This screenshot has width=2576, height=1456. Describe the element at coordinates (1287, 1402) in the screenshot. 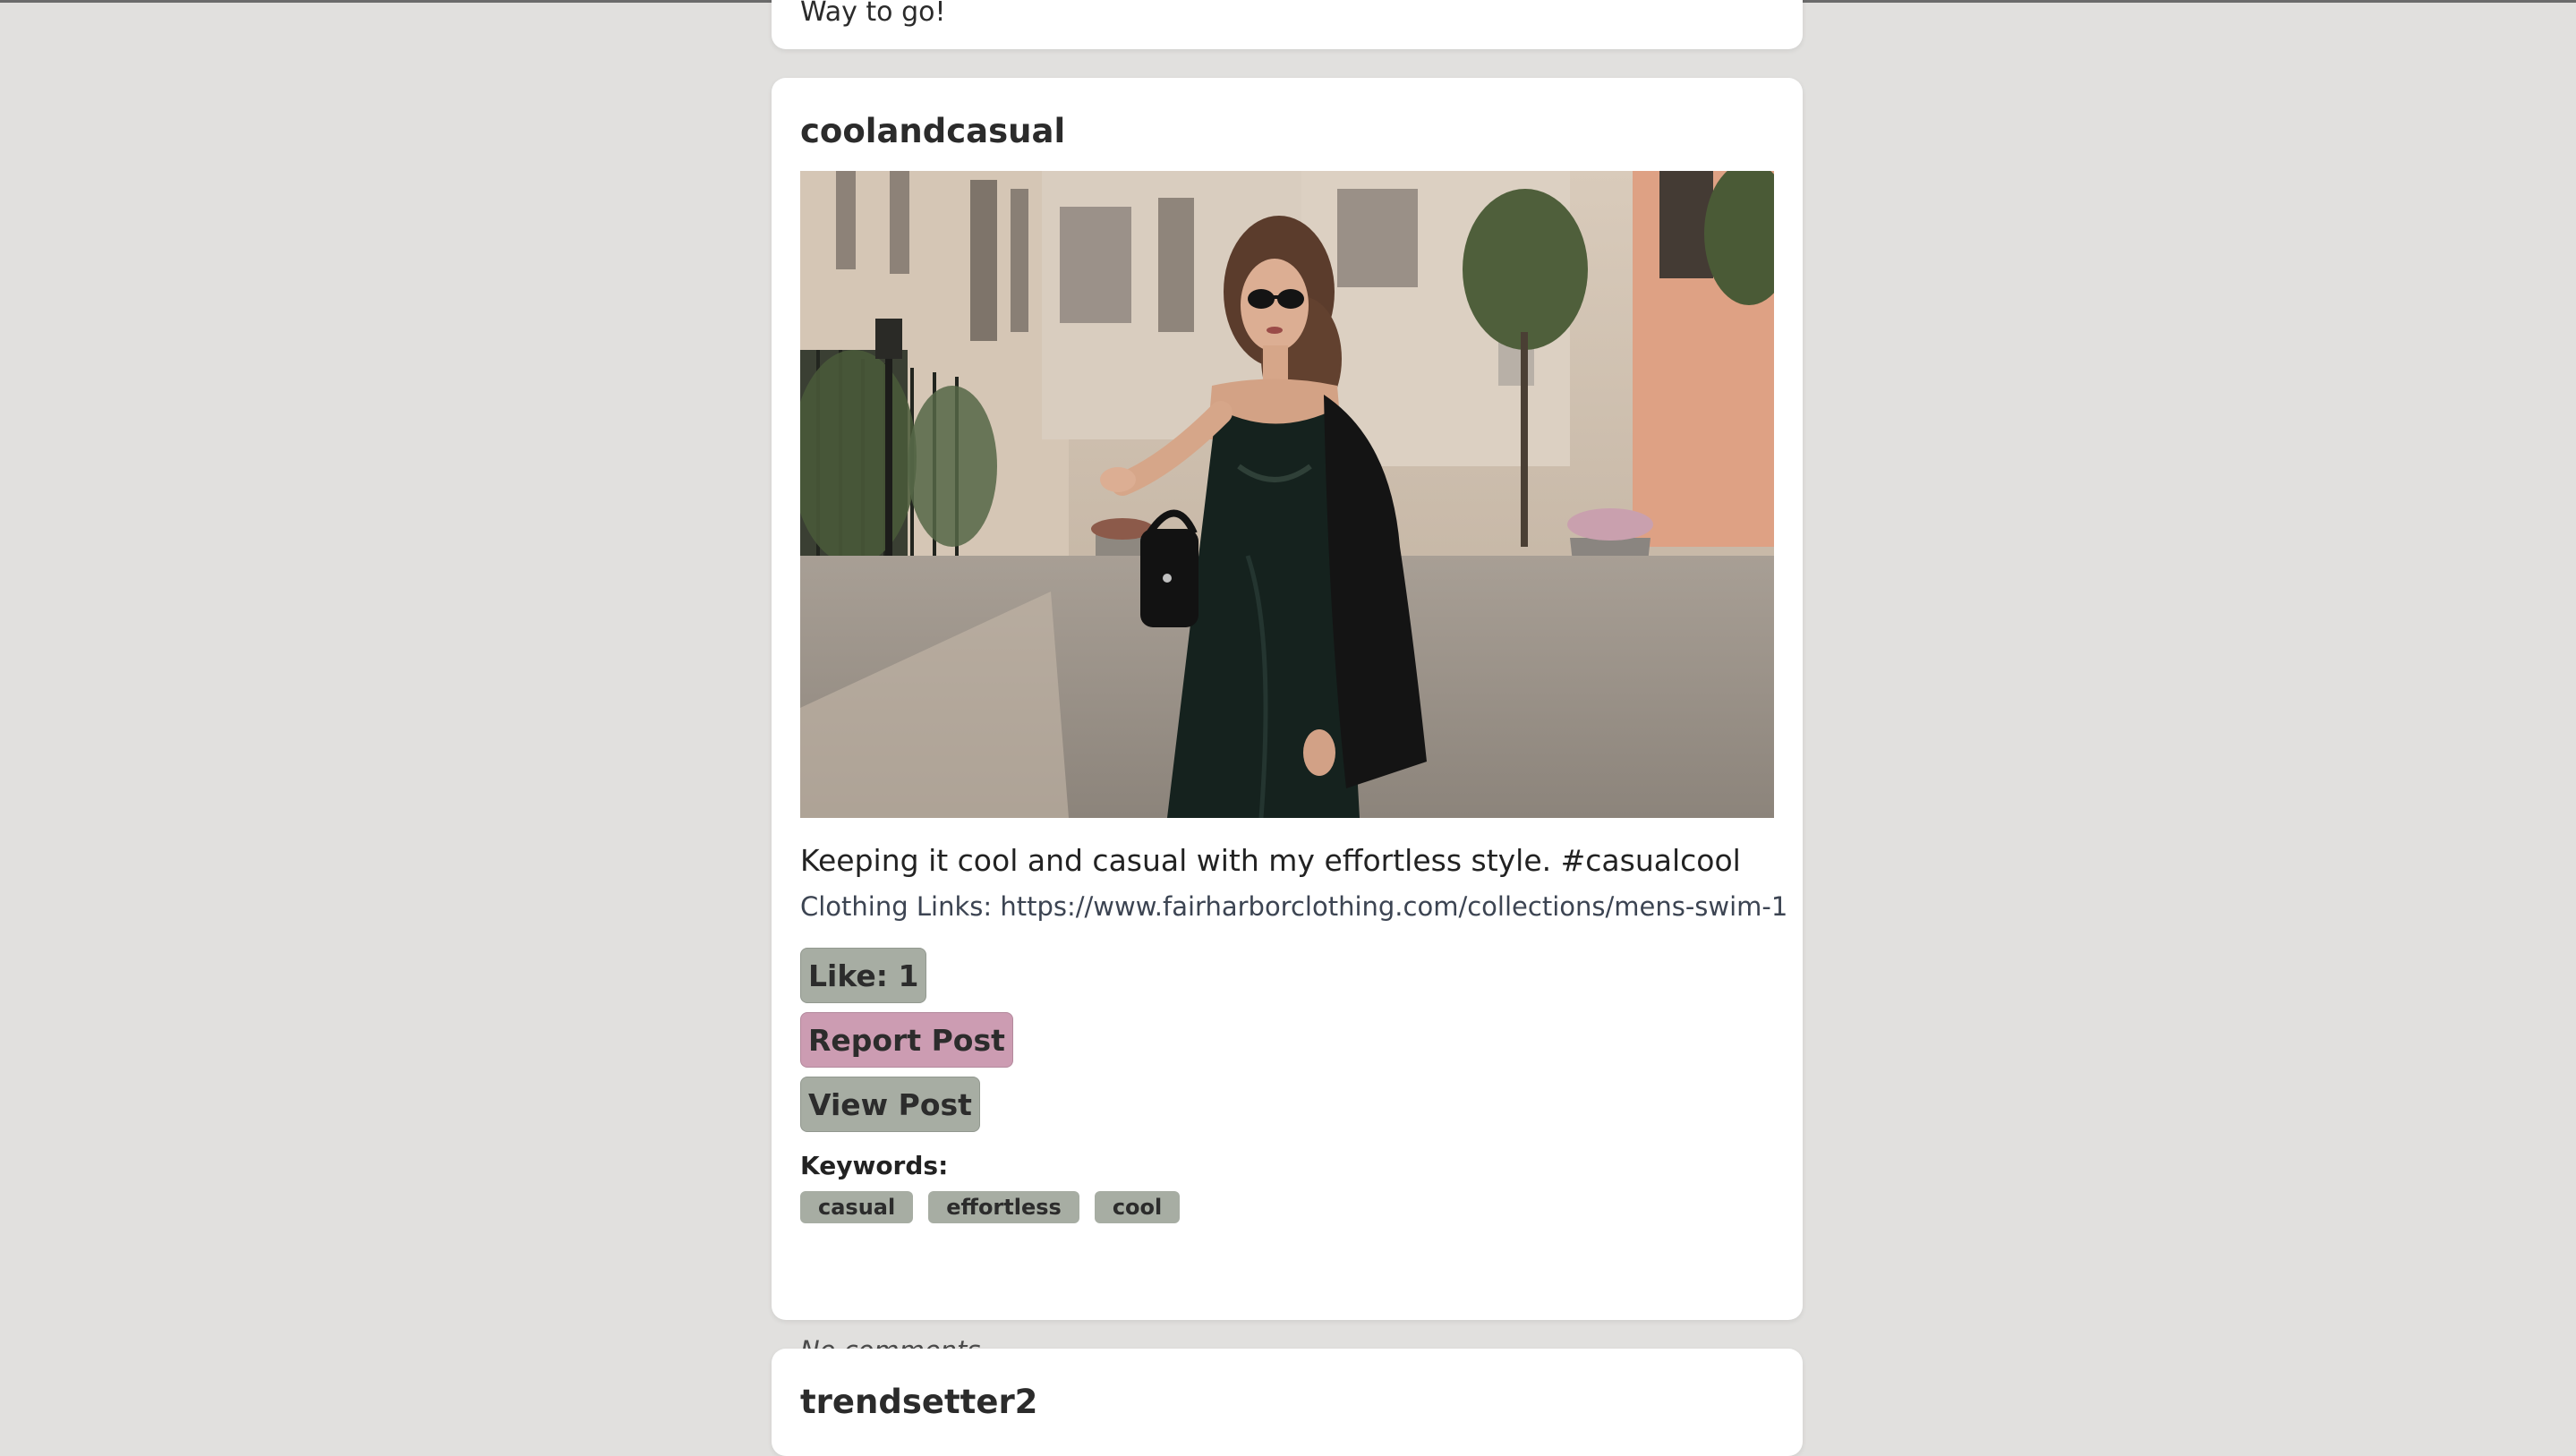

I see `next-post-card: trendsetter2` at that location.